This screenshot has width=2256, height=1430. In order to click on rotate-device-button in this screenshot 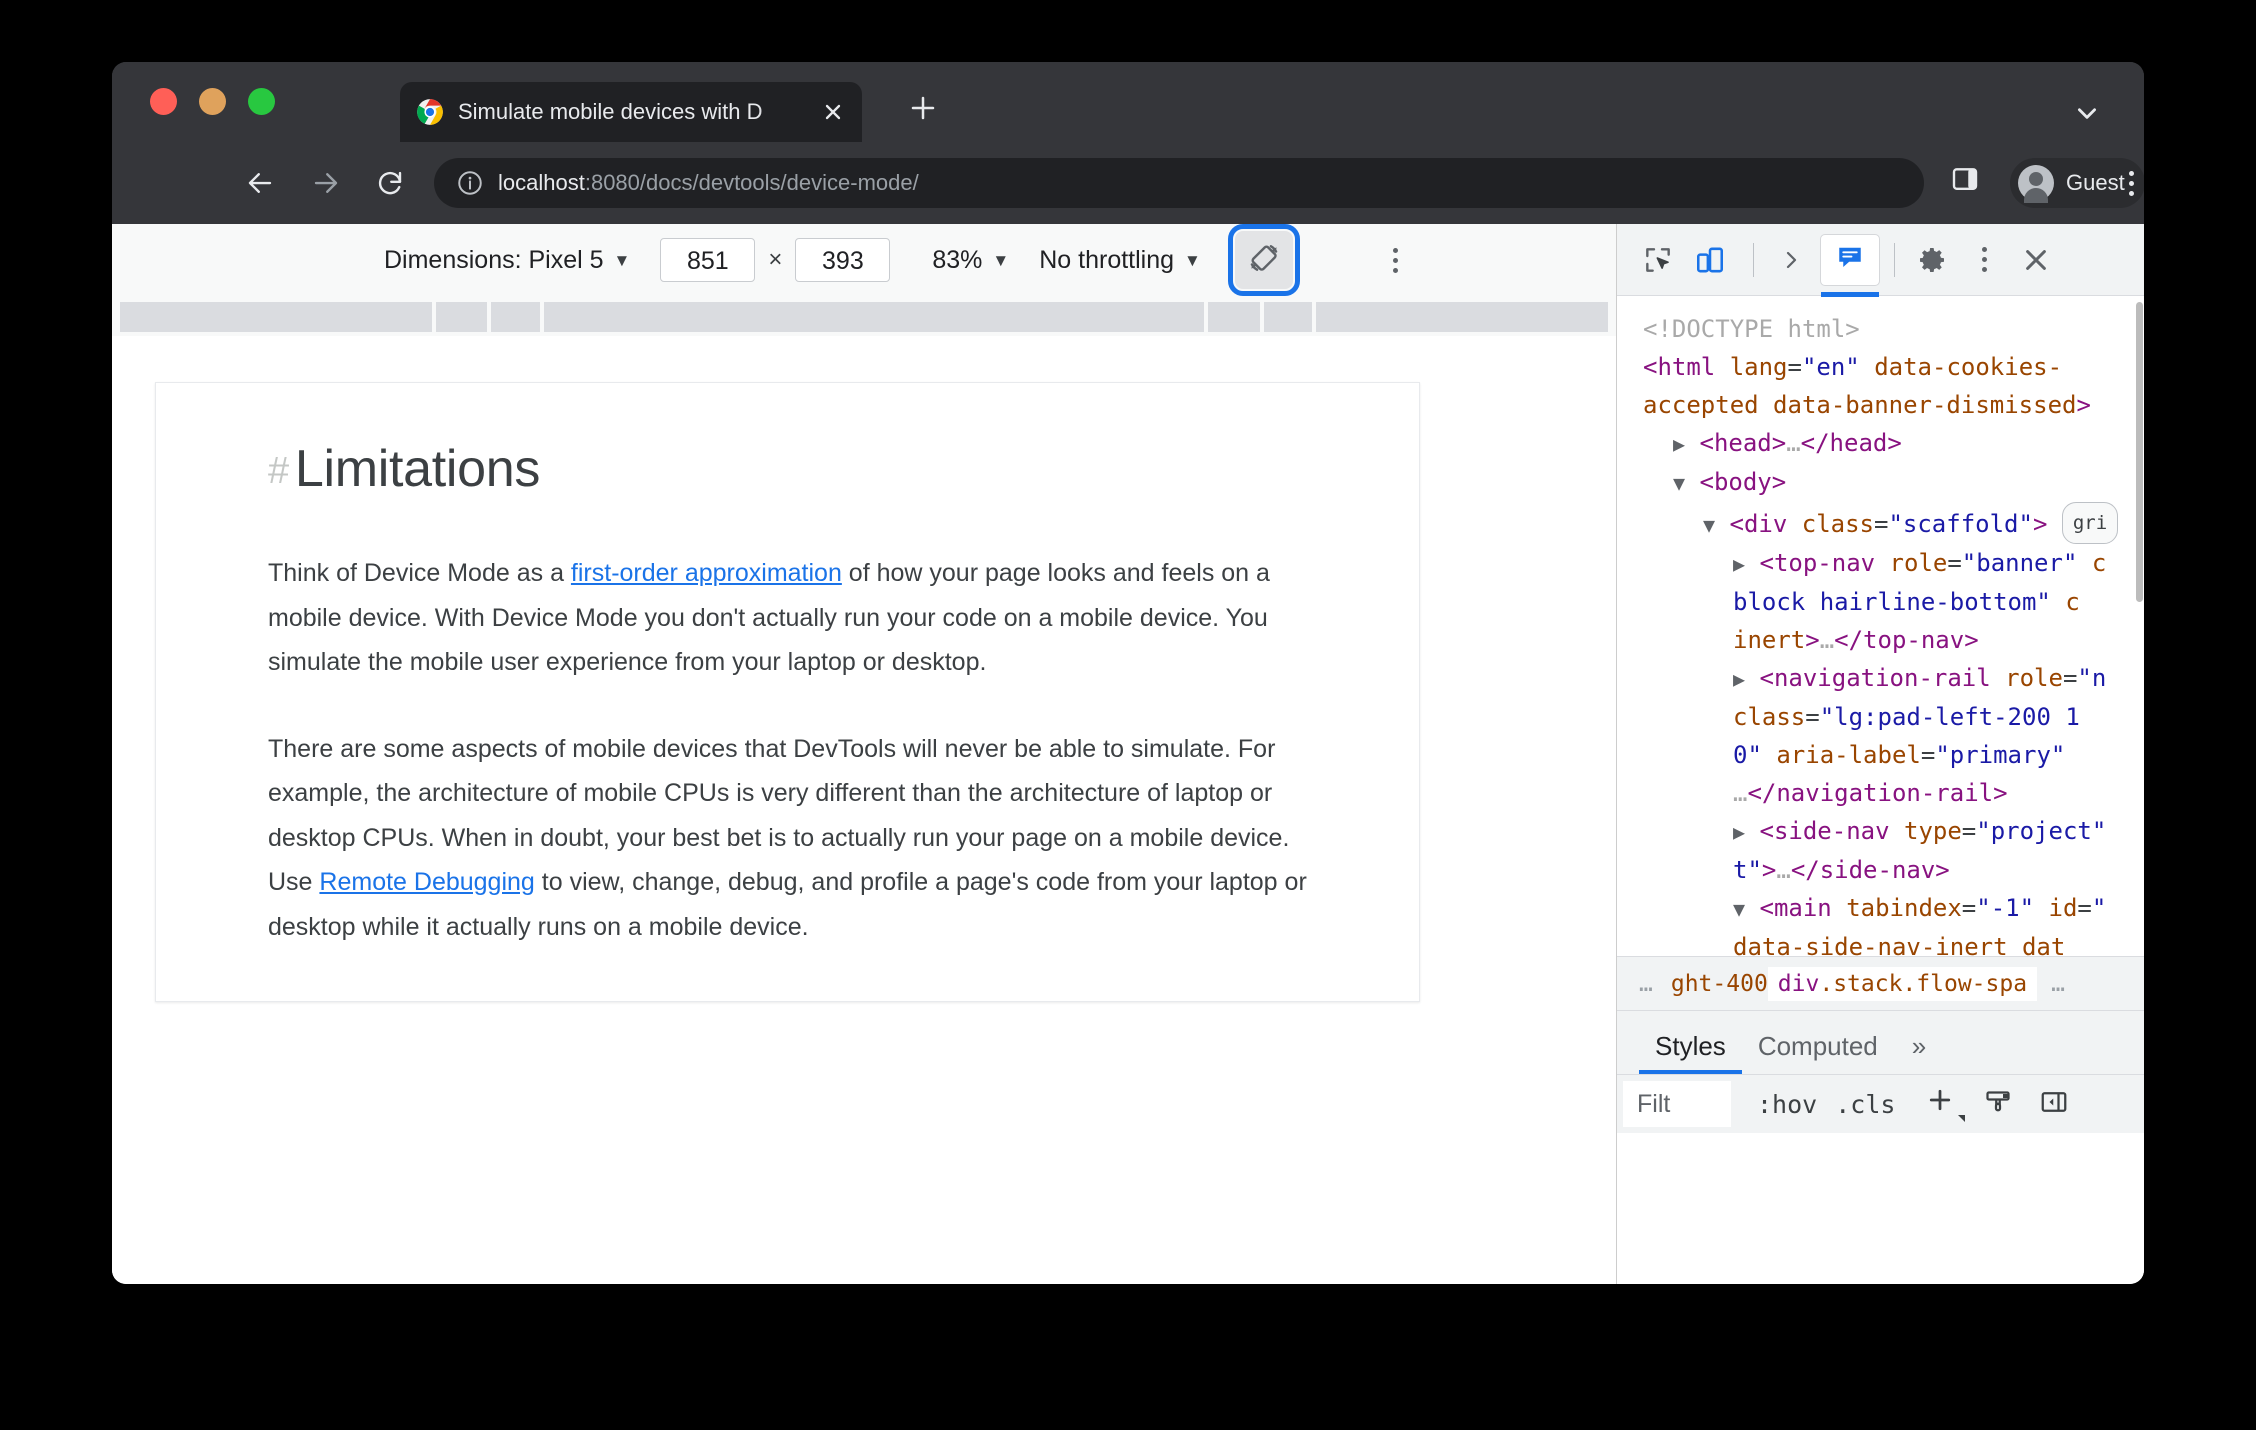, I will do `click(1263, 260)`.